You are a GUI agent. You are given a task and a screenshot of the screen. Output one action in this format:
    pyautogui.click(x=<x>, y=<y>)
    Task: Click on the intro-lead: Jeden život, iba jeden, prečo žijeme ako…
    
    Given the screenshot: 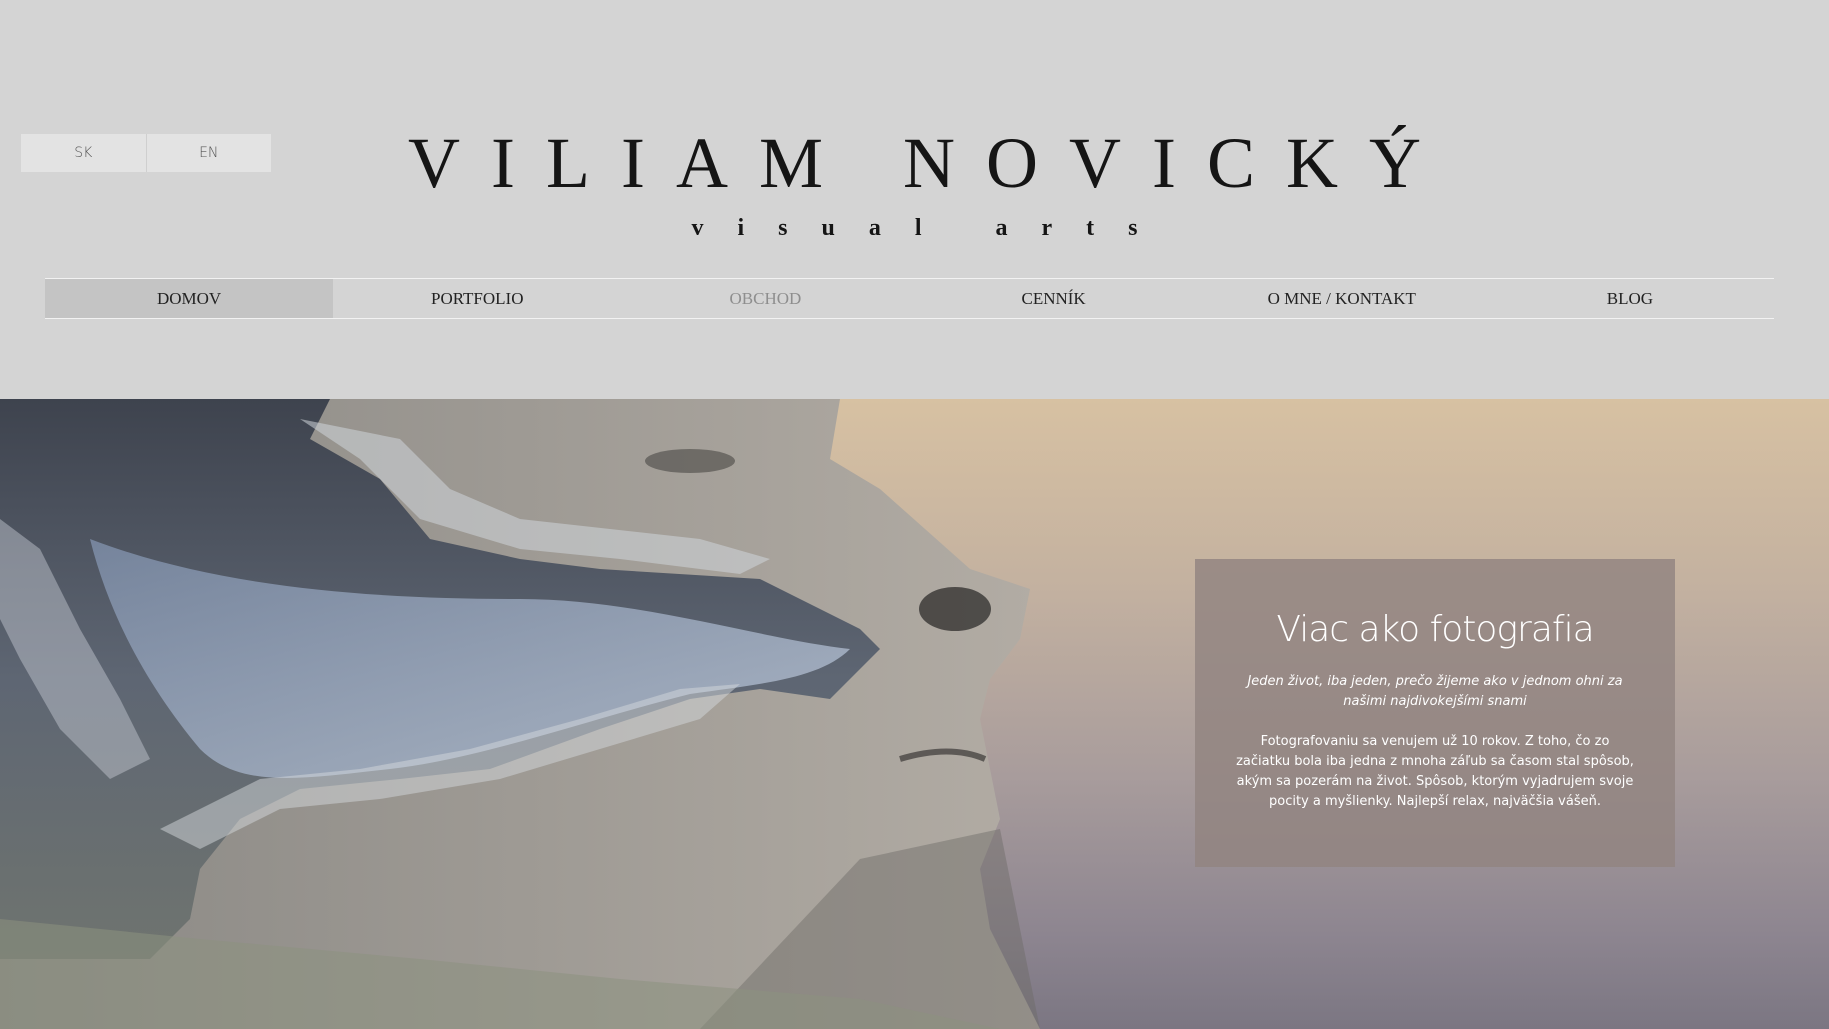 What is the action you would take?
    pyautogui.click(x=1435, y=691)
    